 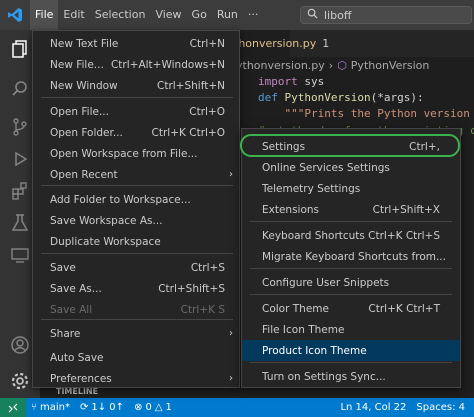 I want to click on source-control-icon, so click(x=20, y=127).